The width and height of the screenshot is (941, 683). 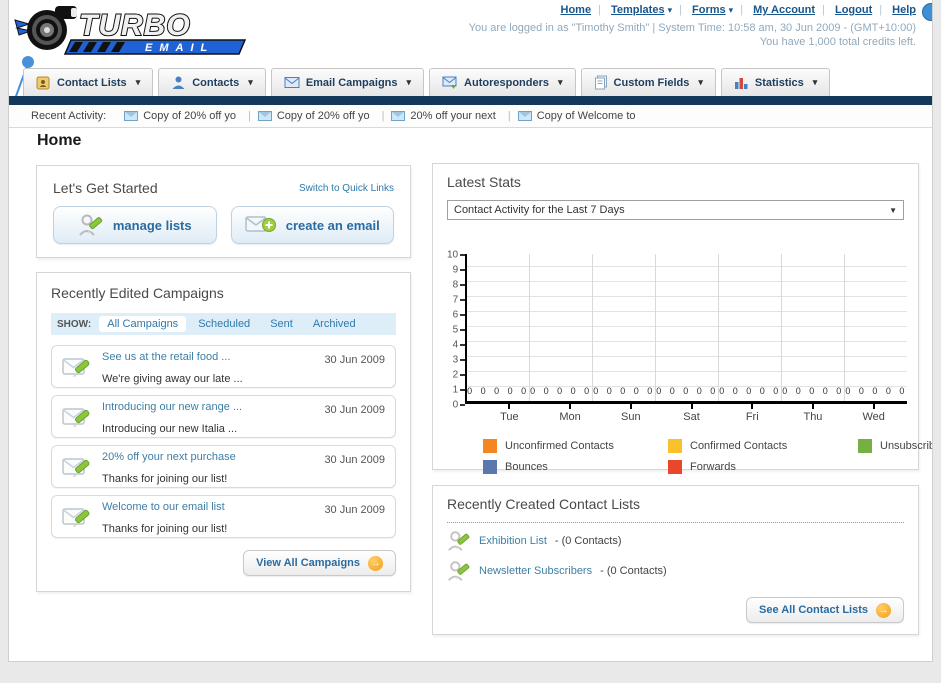 What do you see at coordinates (752, 413) in the screenshot?
I see `x-axis-tick-label: Fri` at bounding box center [752, 413].